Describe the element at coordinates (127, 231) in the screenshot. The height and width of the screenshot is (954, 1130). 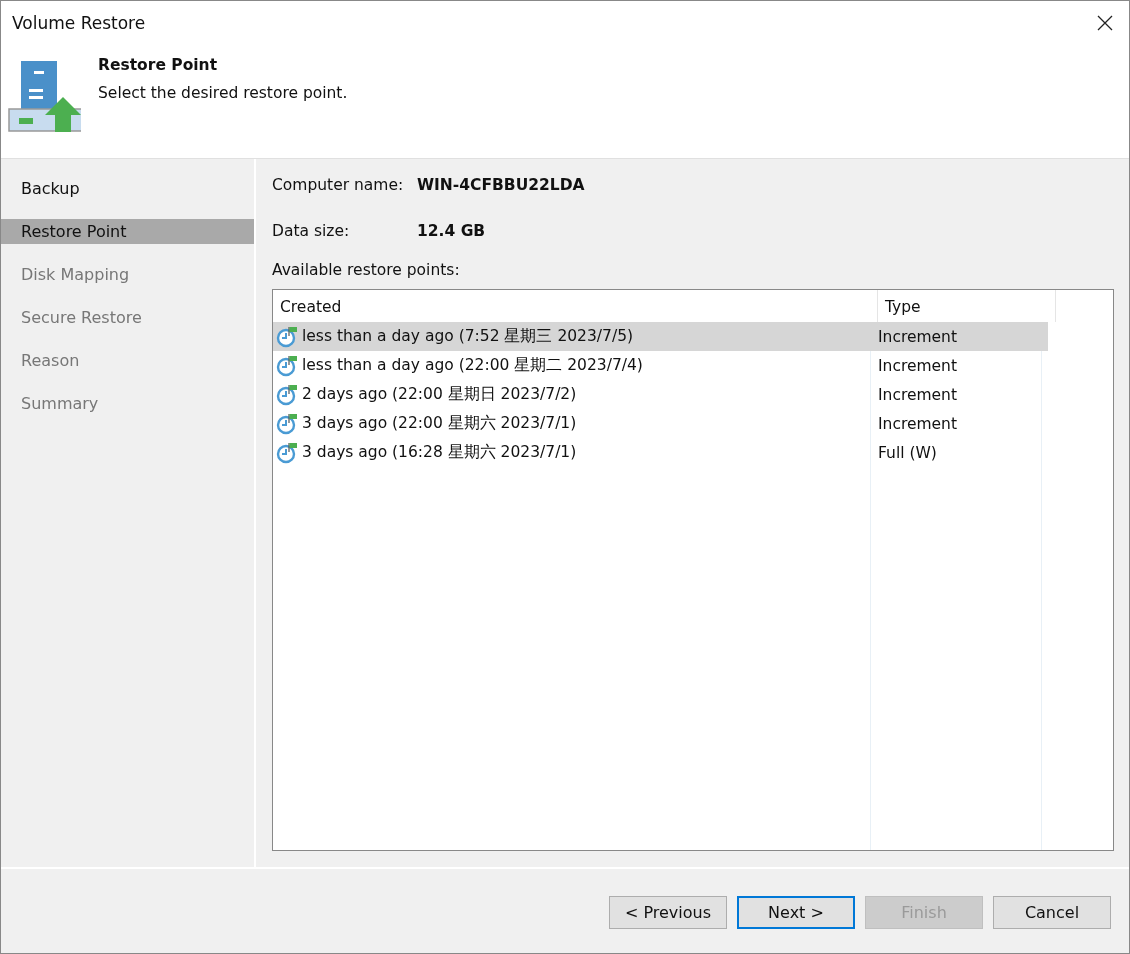
I see `wizard-step: Restore Point` at that location.